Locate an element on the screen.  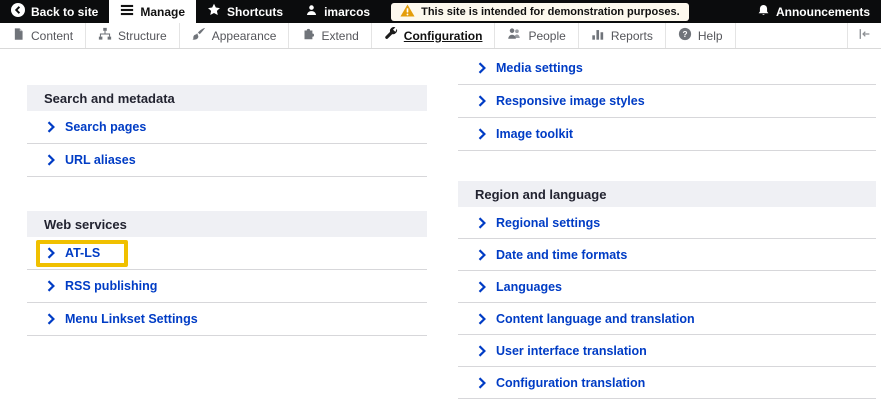
menu-label: Appearance is located at coordinates (244, 35).